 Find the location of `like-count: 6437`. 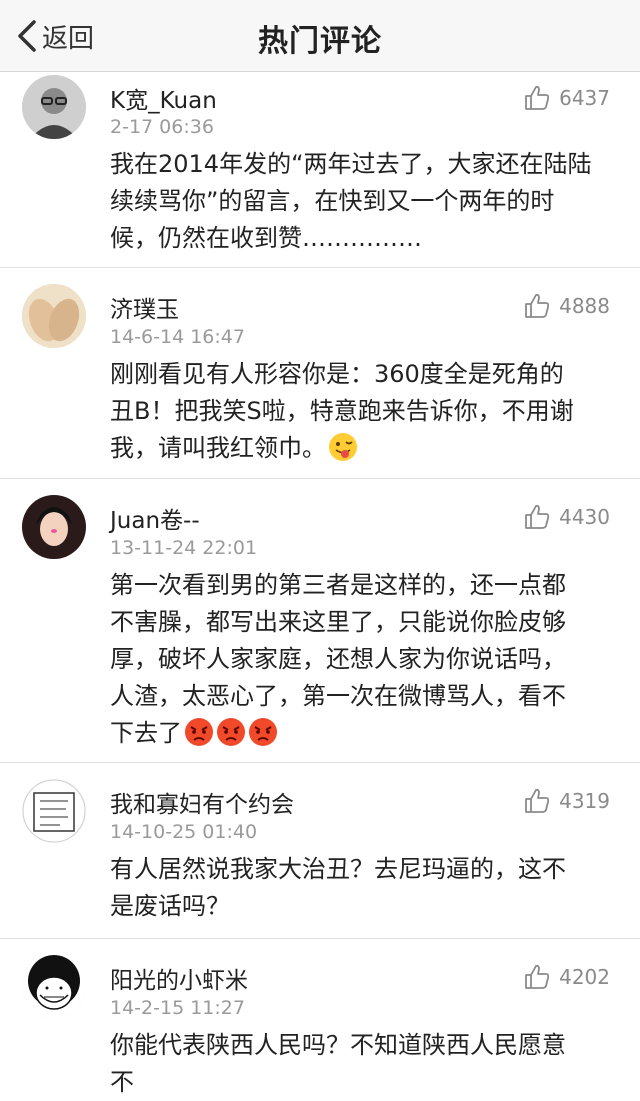

like-count: 6437 is located at coordinates (584, 98).